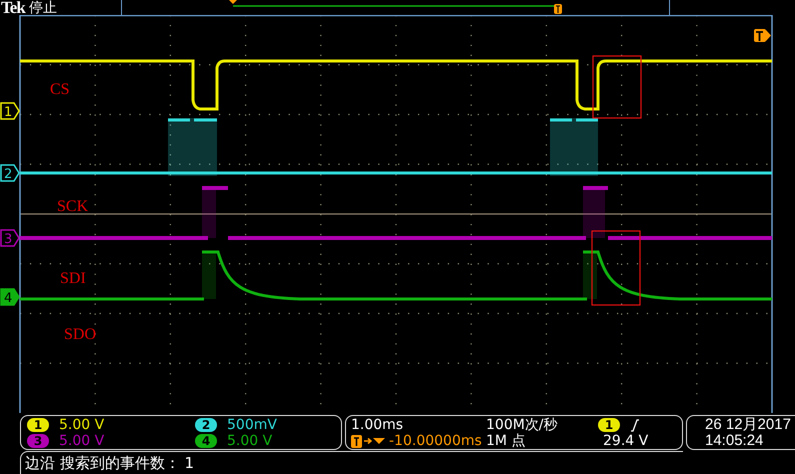  I want to click on trigger-marker-icon, so click(558, 9).